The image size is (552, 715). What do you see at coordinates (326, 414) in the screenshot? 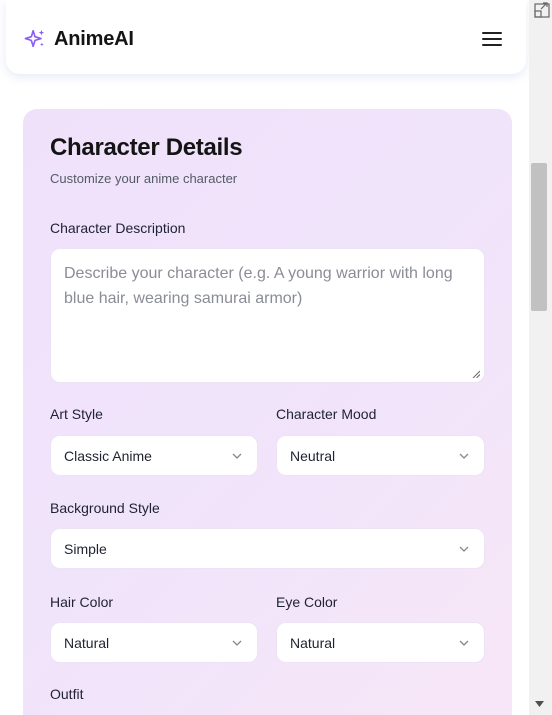
I see `character-mood-label: Character Mood` at bounding box center [326, 414].